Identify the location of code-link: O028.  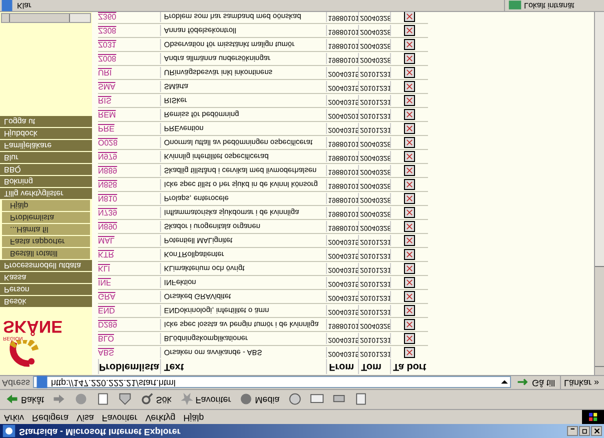
(129, 142).